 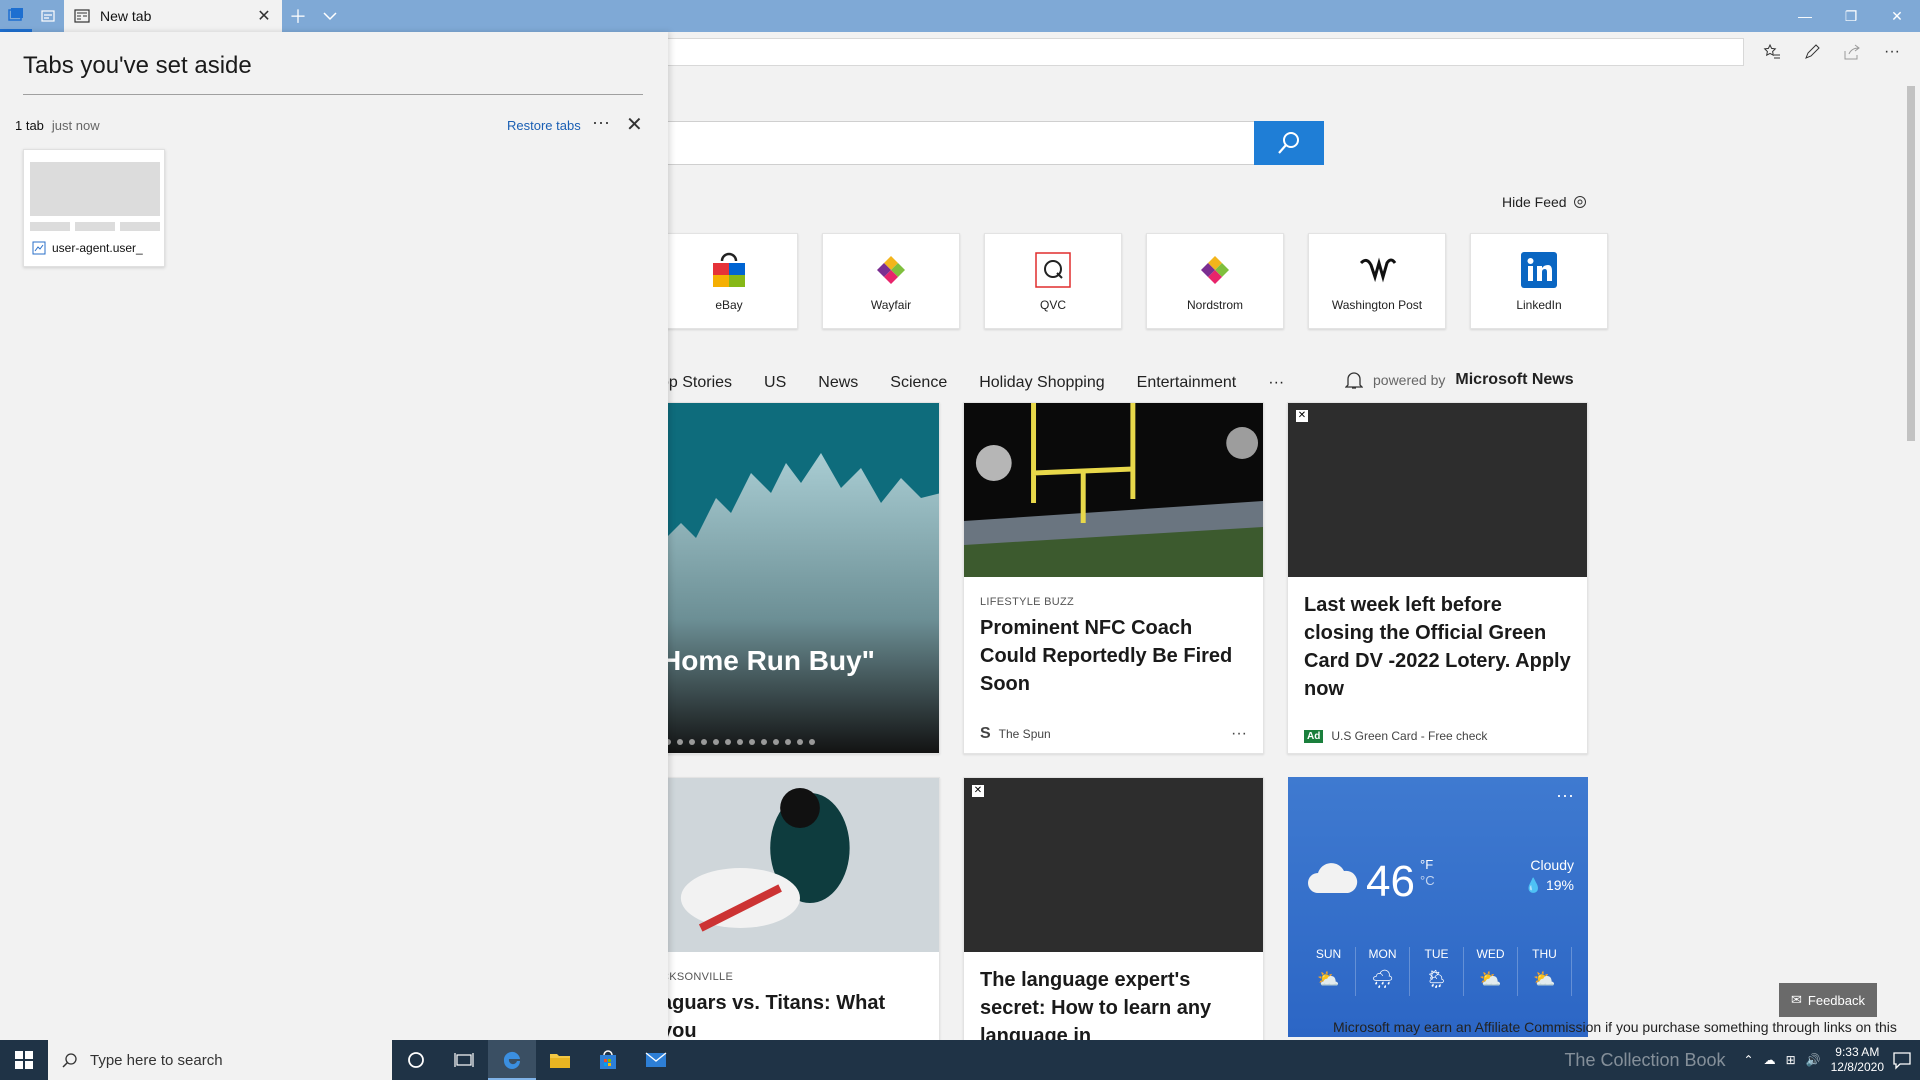 I want to click on restore-tabs-link: Restore tabs, so click(x=544, y=125).